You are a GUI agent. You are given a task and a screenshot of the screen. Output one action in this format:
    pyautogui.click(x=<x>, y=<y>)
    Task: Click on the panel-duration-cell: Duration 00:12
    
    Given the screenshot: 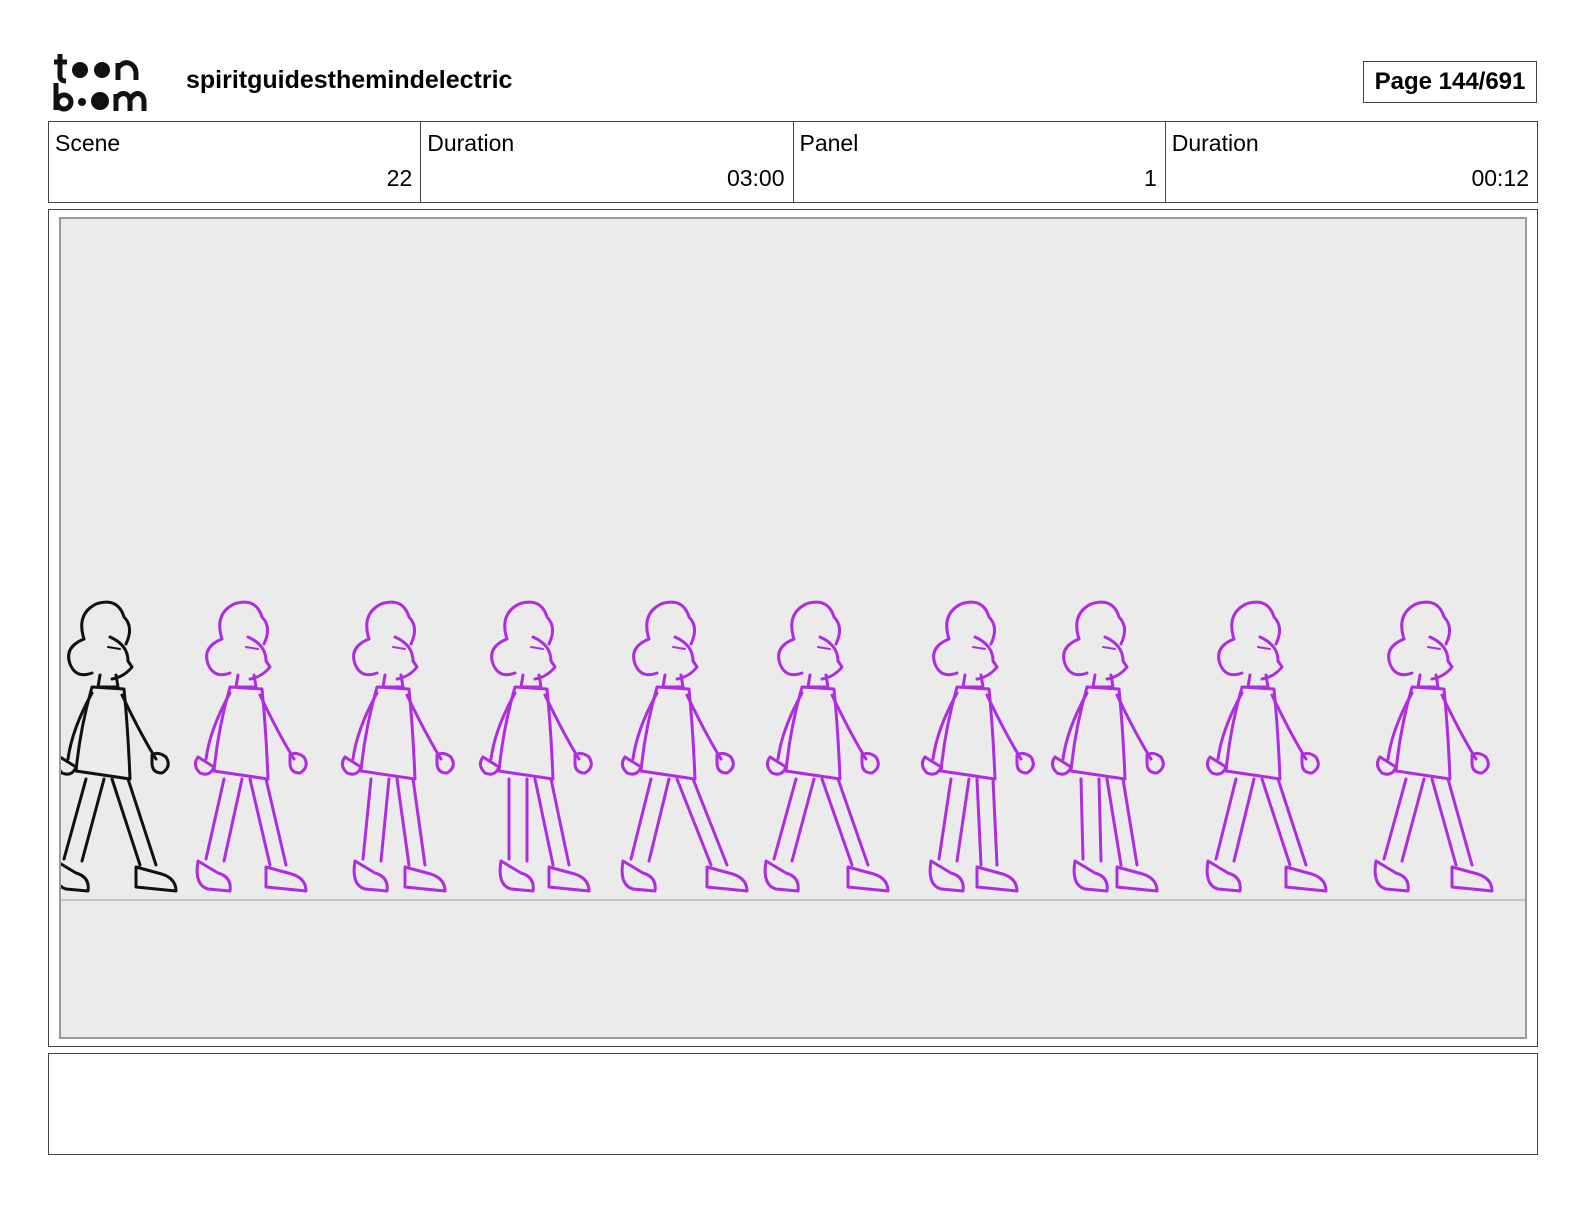 What is the action you would take?
    pyautogui.click(x=1351, y=162)
    